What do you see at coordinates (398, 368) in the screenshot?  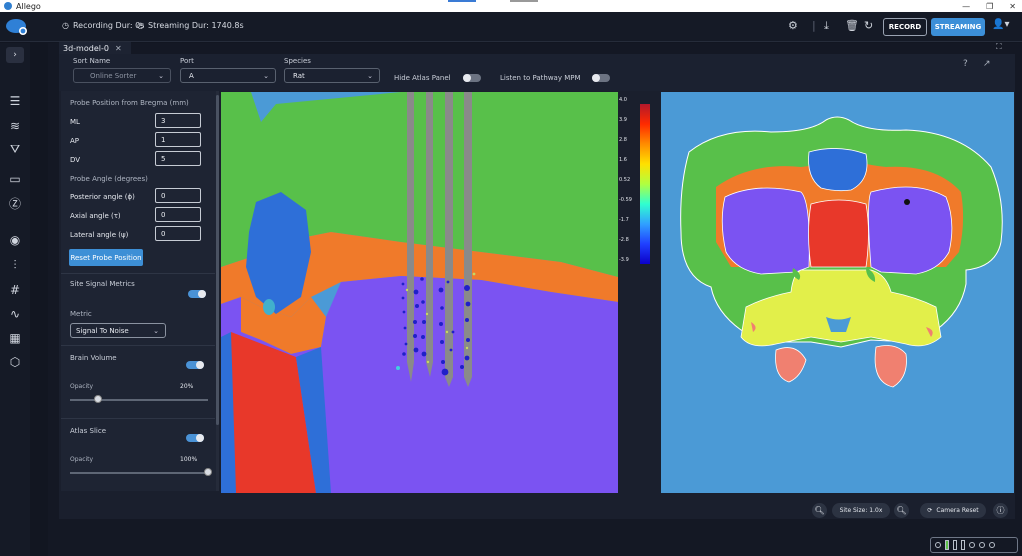 I see `recording-site-cyan` at bounding box center [398, 368].